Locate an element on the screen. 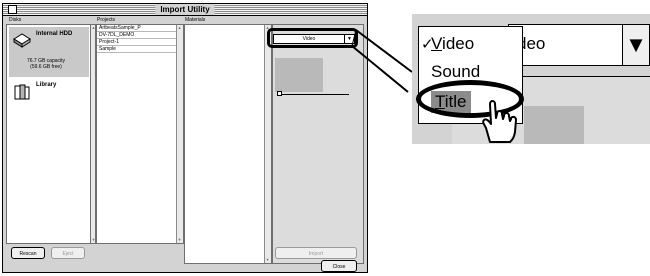 Image resolution: width=650 pixels, height=276 pixels. checkmark-icon: ✓ is located at coordinates (427, 44).